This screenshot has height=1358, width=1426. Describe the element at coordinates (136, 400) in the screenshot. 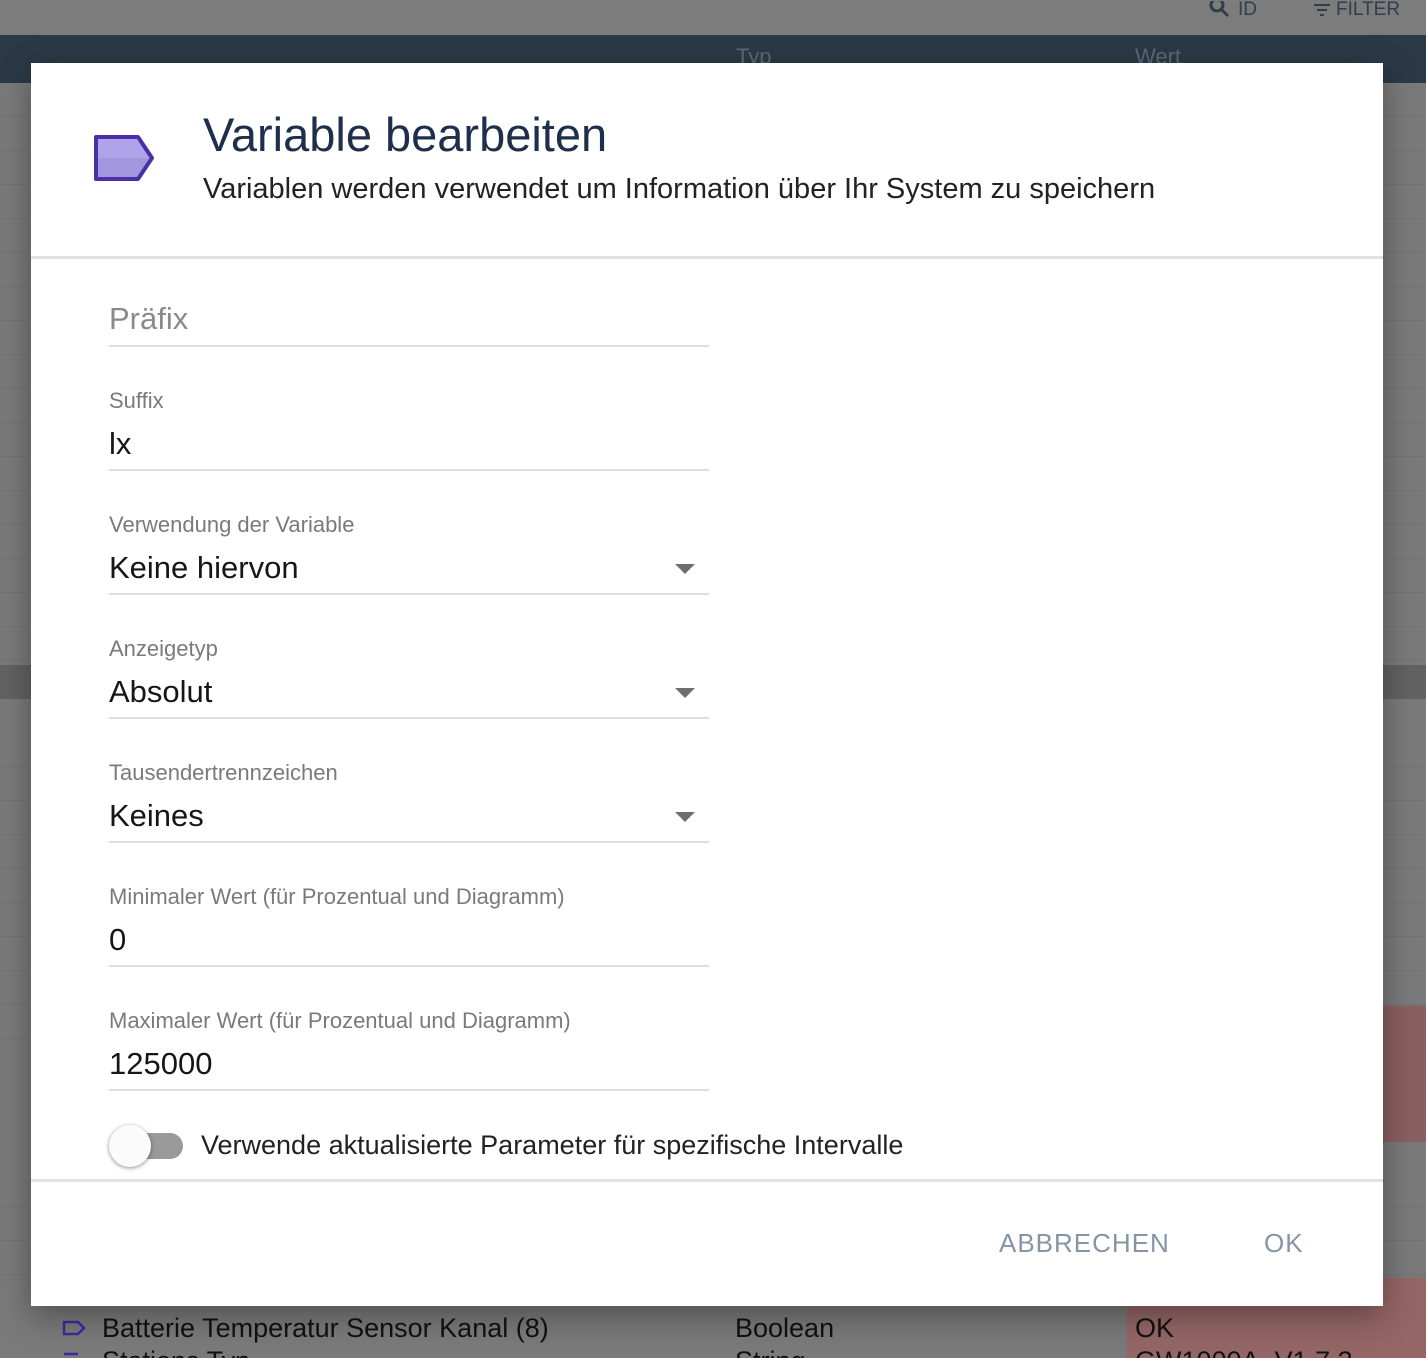

I see `suffix-label: Suffix` at that location.